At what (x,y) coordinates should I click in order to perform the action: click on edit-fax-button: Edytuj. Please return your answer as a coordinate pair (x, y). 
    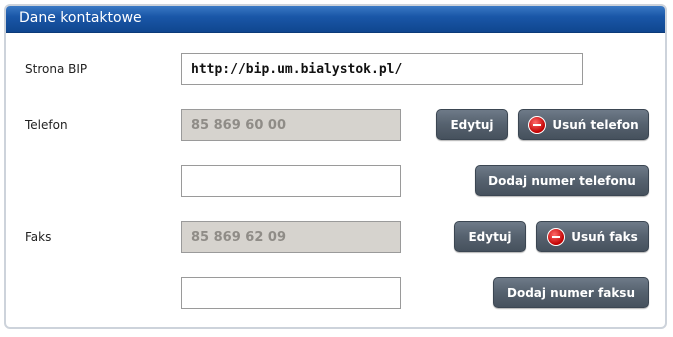
    Looking at the image, I should click on (490, 236).